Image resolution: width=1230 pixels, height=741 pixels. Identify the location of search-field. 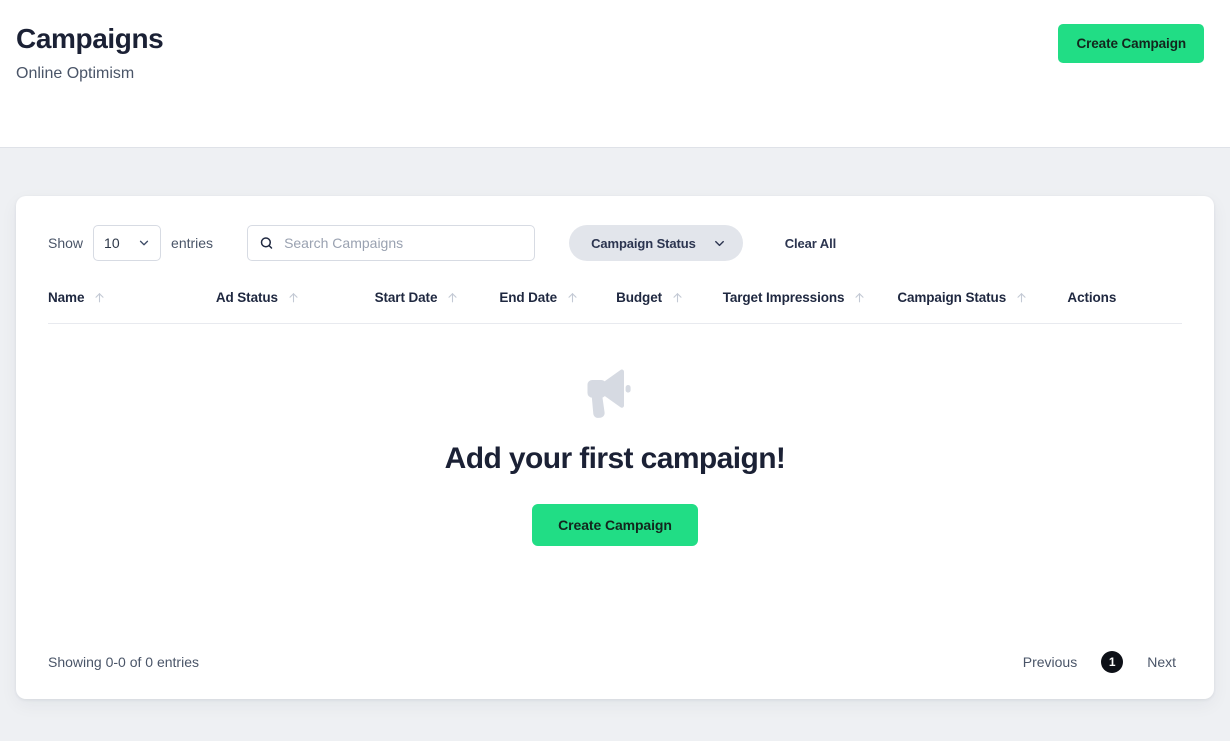
(391, 243).